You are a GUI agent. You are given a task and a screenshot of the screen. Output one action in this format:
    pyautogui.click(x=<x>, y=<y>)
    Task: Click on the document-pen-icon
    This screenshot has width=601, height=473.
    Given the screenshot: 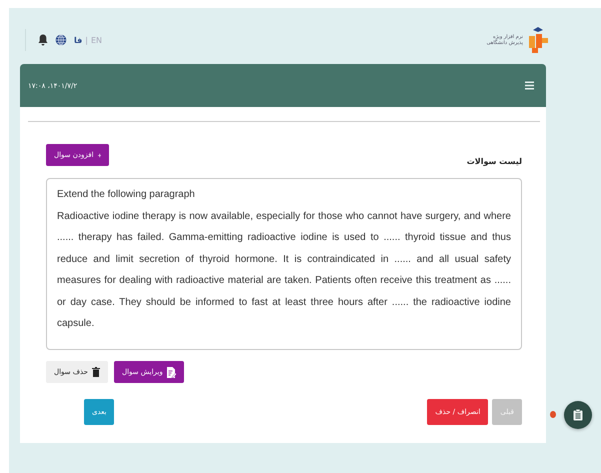 What is the action you would take?
    pyautogui.click(x=171, y=372)
    